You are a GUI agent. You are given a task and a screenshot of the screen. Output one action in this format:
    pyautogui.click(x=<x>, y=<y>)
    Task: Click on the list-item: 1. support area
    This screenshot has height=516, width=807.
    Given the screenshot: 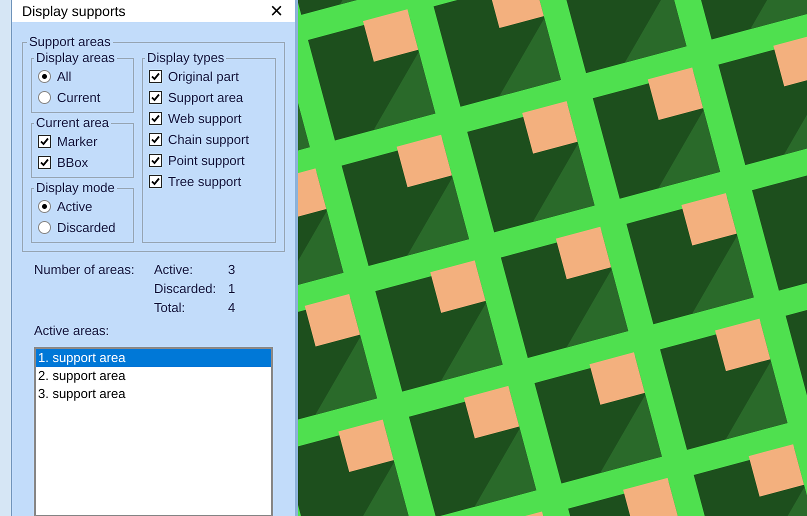 What is the action you would take?
    pyautogui.click(x=153, y=357)
    